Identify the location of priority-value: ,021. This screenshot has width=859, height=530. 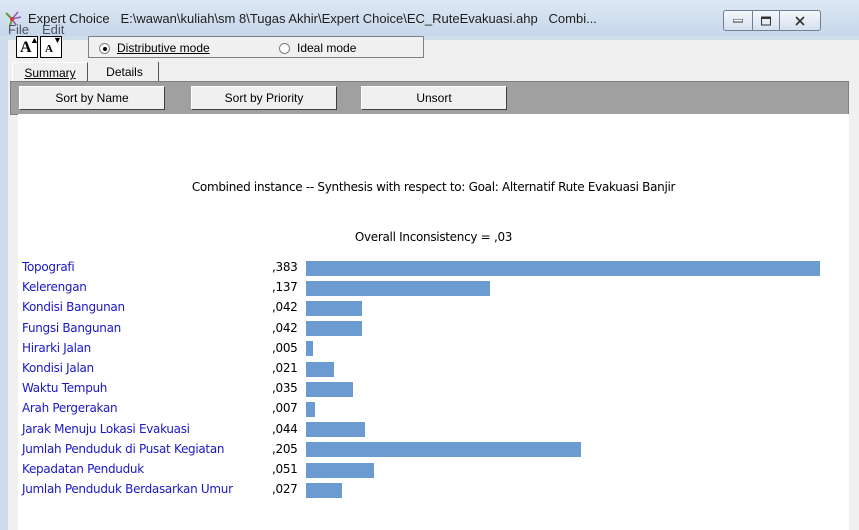
(285, 368).